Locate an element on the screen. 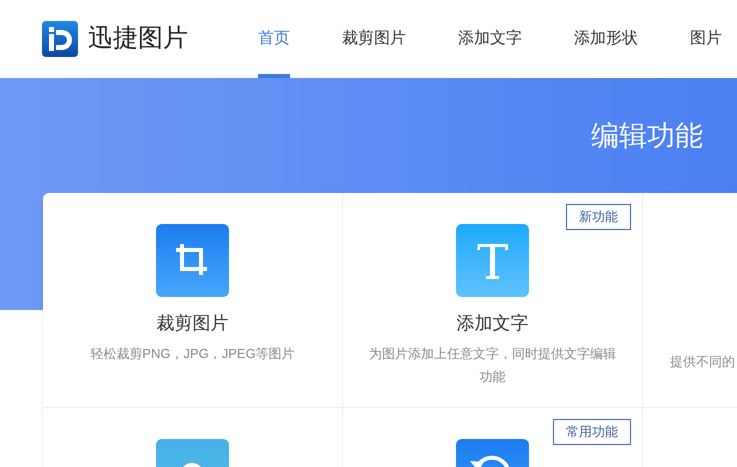  banner-title: 编辑功能 is located at coordinates (647, 136).